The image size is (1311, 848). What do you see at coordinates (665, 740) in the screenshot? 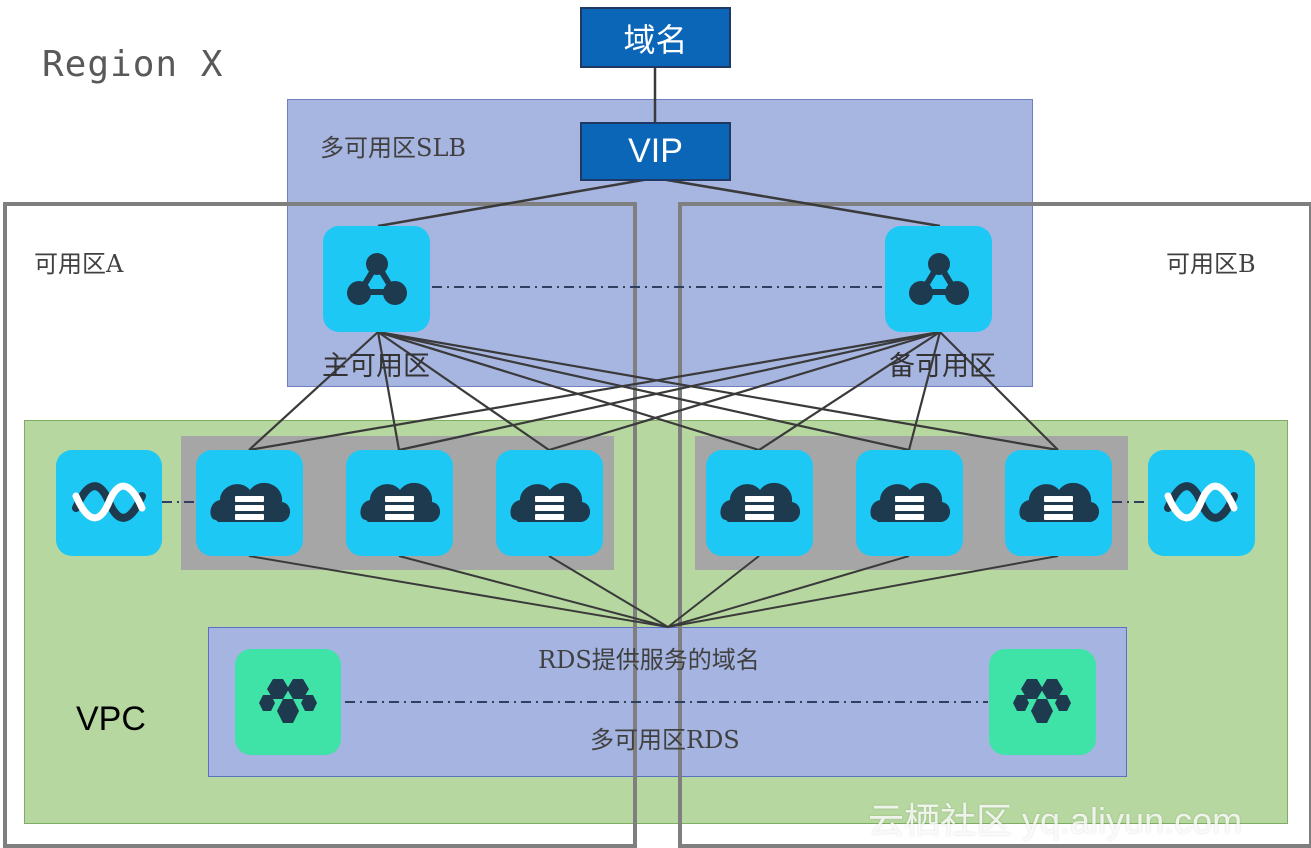
I see `multi-zone-rds-label: 多可用区RDS` at bounding box center [665, 740].